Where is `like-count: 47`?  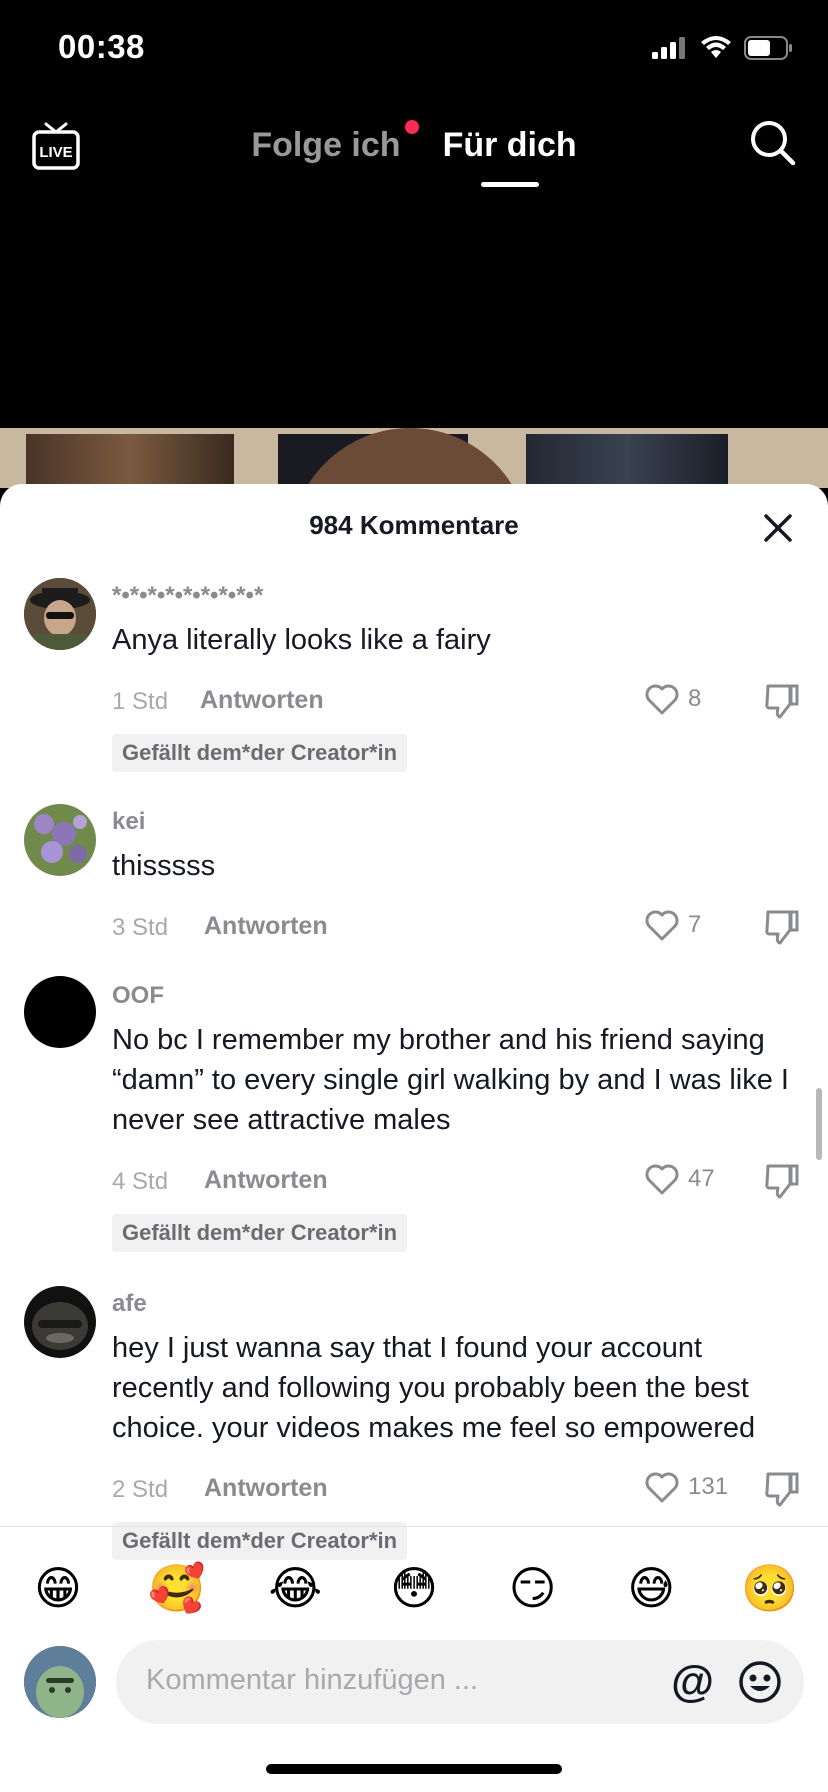 like-count: 47 is located at coordinates (701, 1178).